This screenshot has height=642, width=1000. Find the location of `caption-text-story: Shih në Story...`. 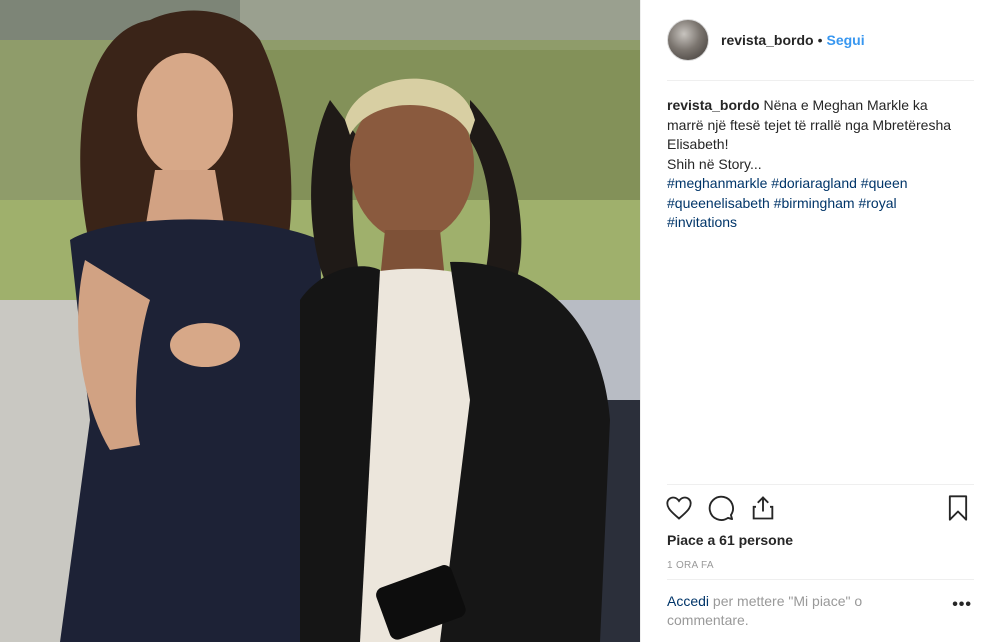

caption-text-story: Shih në Story... is located at coordinates (714, 163).